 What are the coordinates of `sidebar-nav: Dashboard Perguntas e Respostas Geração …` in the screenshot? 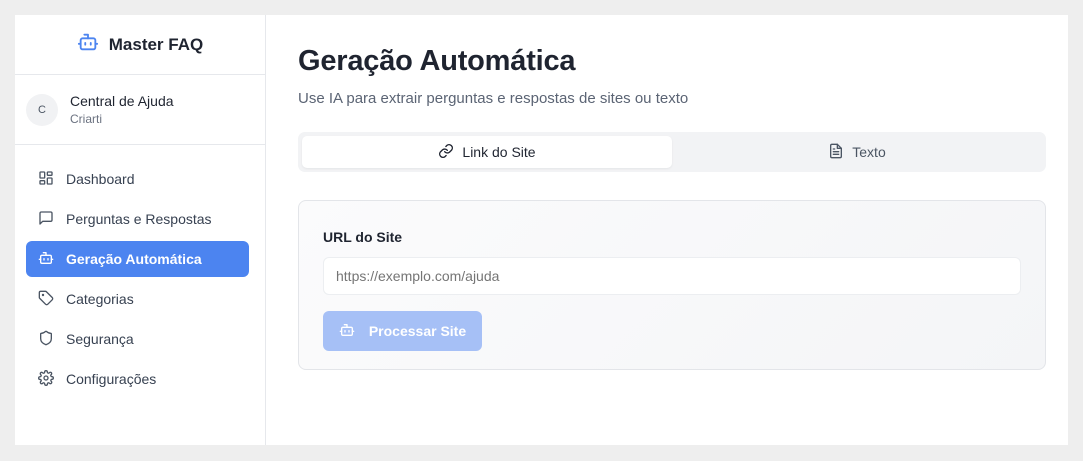 It's located at (140, 271).